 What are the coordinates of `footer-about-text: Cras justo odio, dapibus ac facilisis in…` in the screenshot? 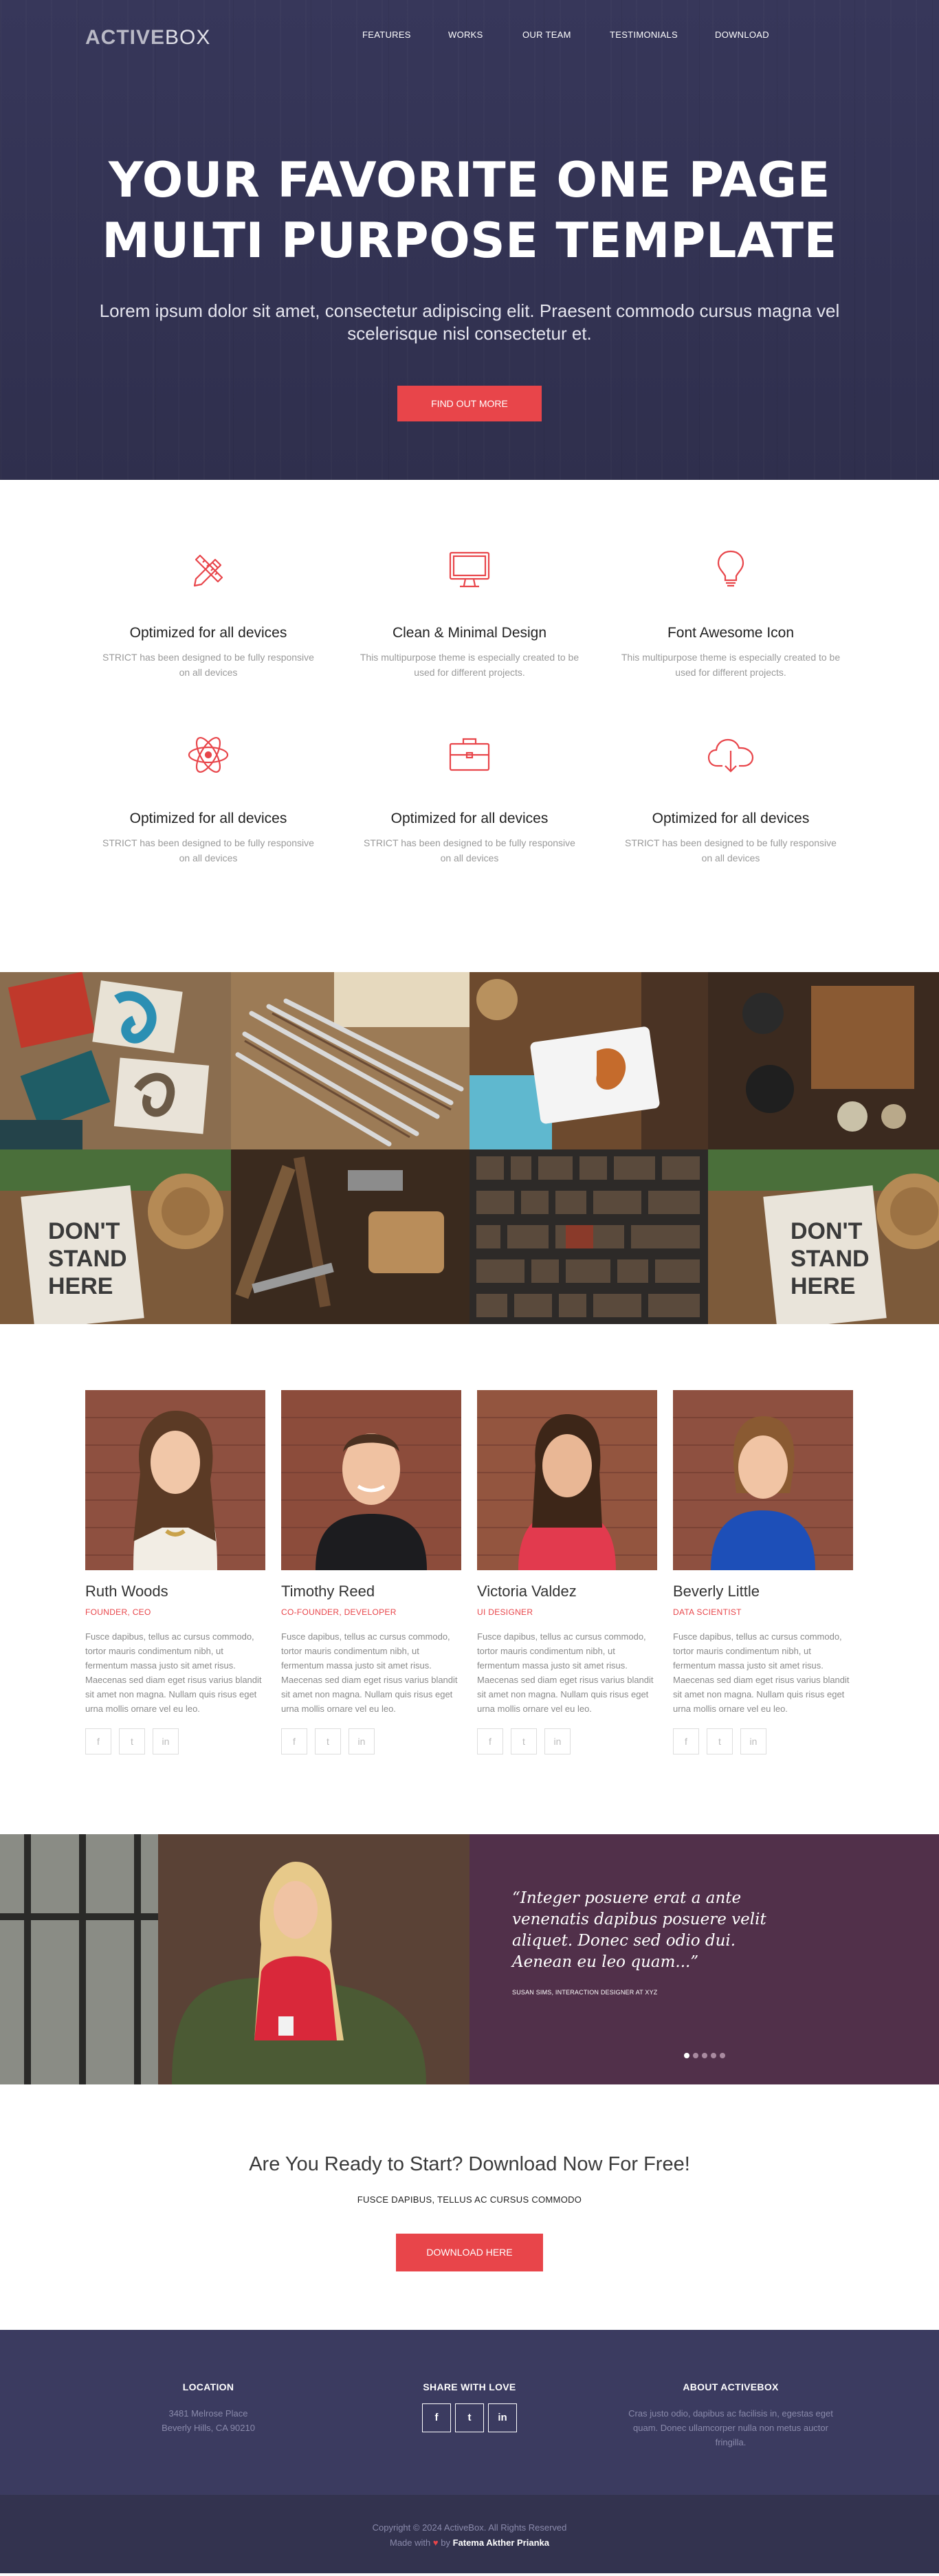 It's located at (730, 2427).